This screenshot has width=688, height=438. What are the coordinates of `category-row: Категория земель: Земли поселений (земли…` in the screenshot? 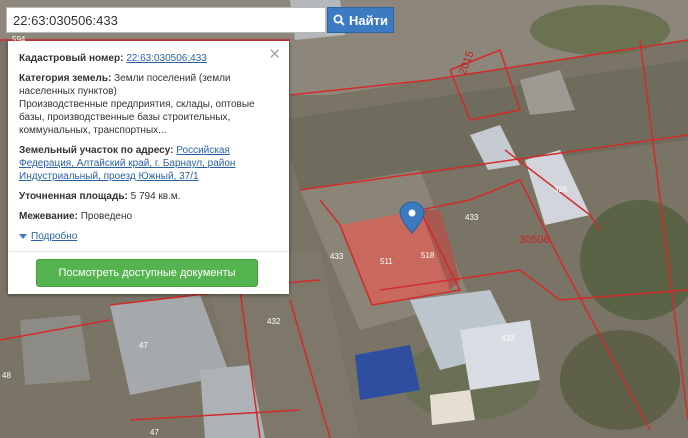 It's located at (148, 104).